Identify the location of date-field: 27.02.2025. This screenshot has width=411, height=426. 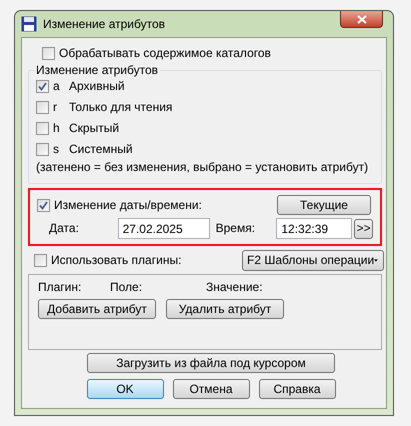
(164, 228).